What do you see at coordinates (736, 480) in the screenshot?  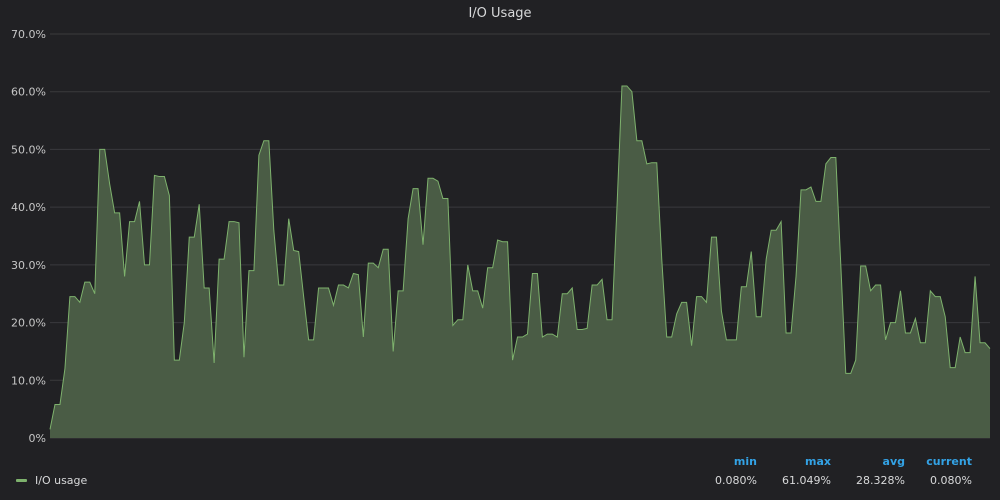 I see `legend-value-min: 0.080%` at bounding box center [736, 480].